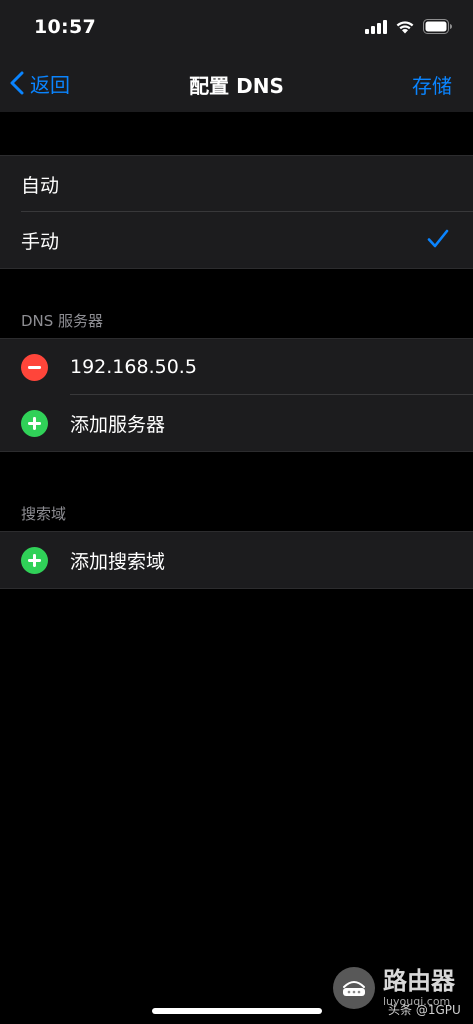 Image resolution: width=473 pixels, height=1024 pixels. I want to click on search-domains-header: 搜索域, so click(44, 514).